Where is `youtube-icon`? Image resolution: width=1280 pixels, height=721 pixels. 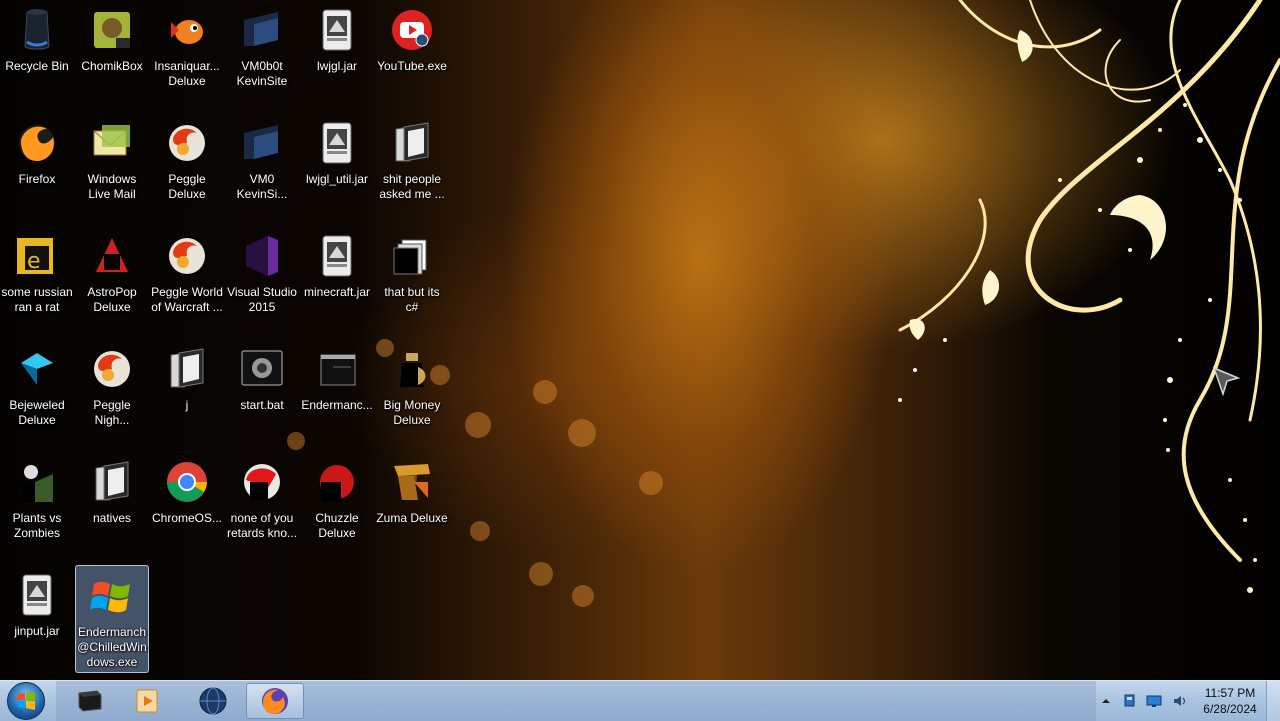
youtube-icon is located at coordinates (412, 30).